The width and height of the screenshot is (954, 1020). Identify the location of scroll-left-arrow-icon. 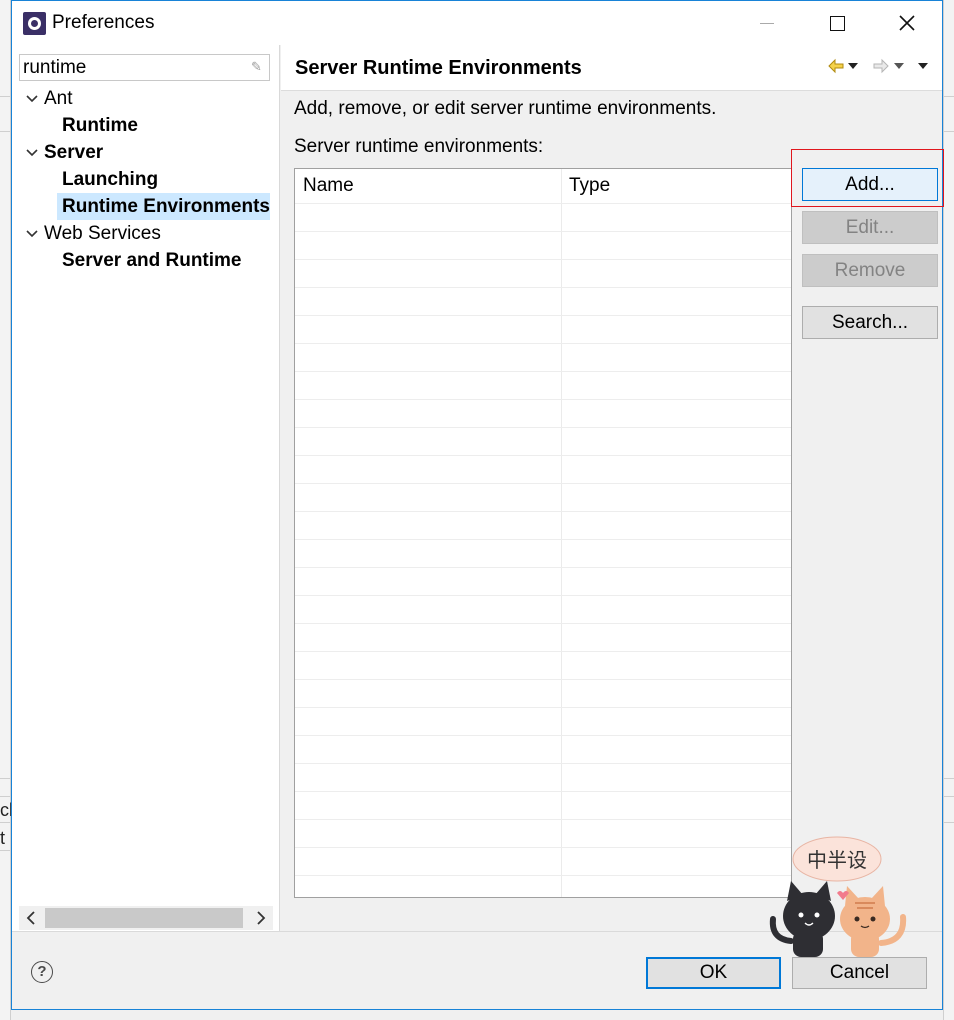
(31, 918).